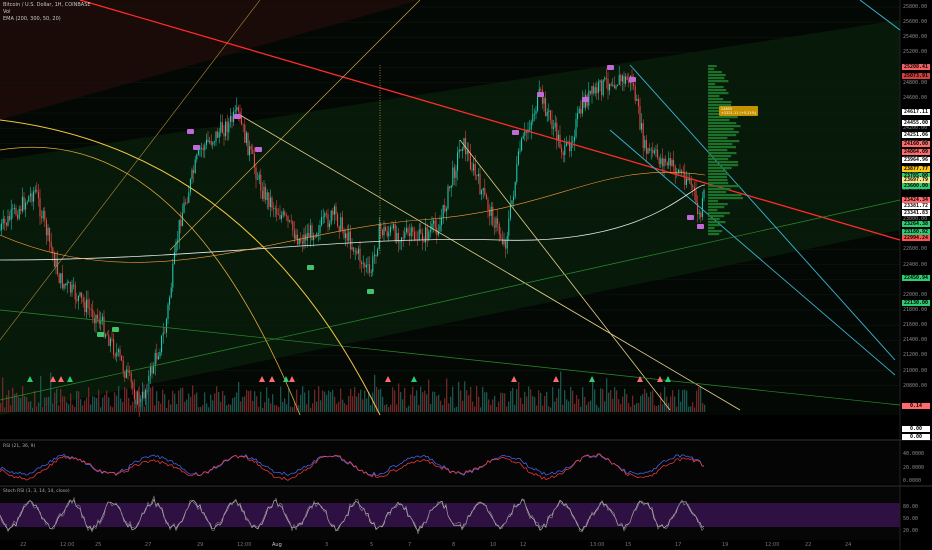 Image resolution: width=932 pixels, height=550 pixels. Describe the element at coordinates (454, 545) in the screenshot. I see `time-tick: 8` at that location.